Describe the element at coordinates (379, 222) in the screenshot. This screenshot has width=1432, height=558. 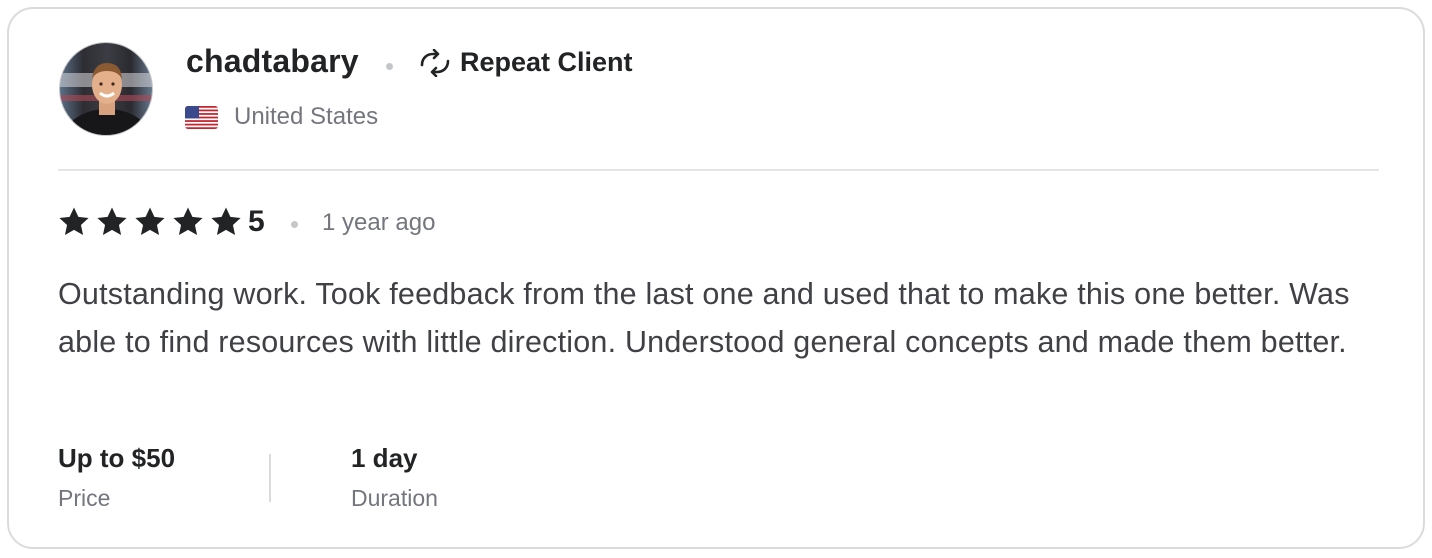
I see `review-time-ago: 1 year ago` at that location.